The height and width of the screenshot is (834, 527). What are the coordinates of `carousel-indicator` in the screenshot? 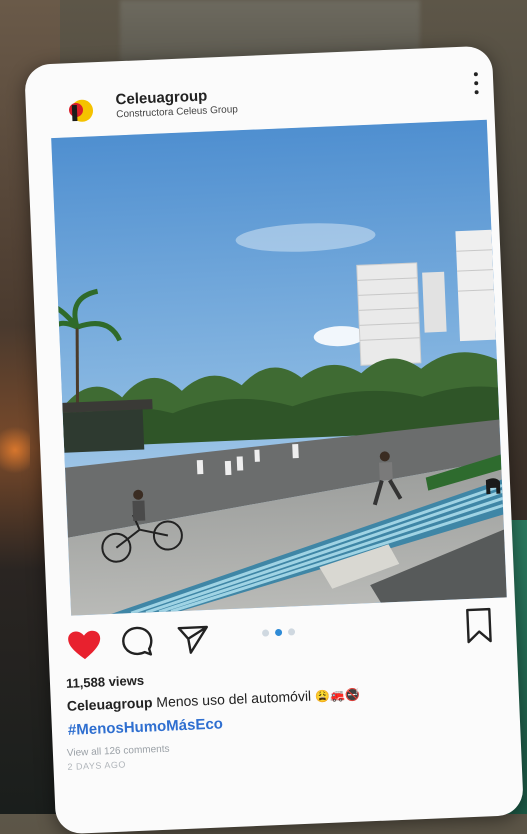 It's located at (278, 632).